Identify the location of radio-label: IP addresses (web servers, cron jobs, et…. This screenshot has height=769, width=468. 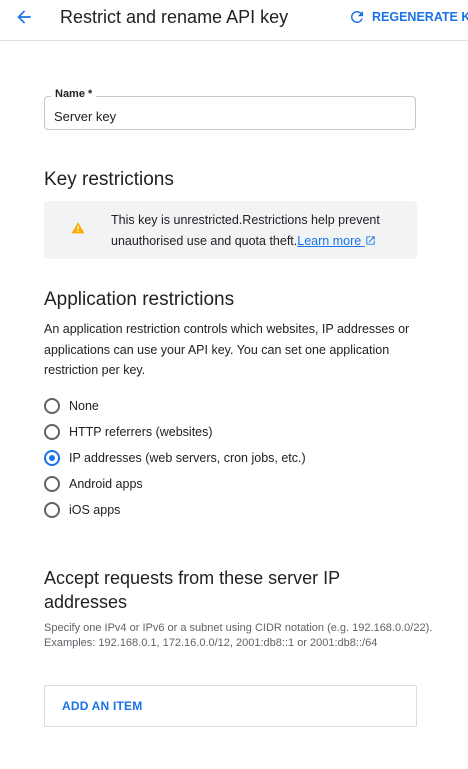
(187, 458).